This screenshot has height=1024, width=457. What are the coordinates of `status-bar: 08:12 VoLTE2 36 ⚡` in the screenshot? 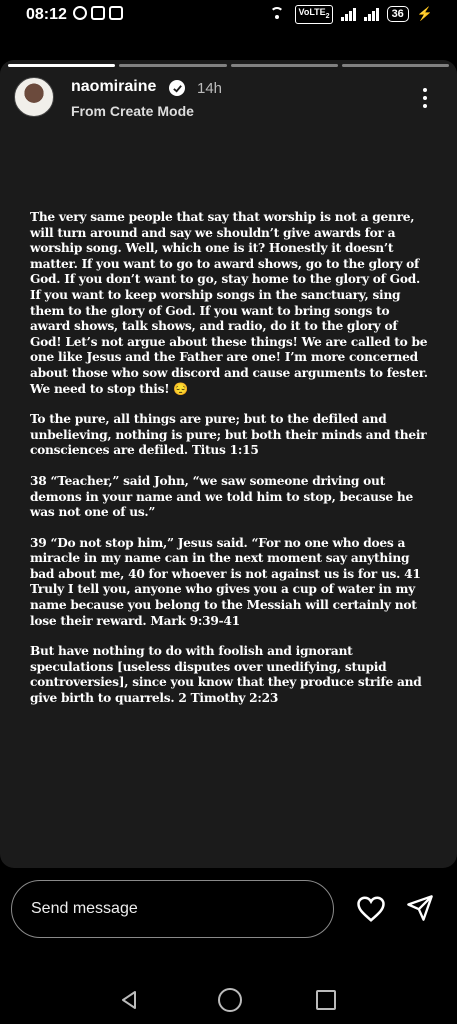 It's located at (228, 16).